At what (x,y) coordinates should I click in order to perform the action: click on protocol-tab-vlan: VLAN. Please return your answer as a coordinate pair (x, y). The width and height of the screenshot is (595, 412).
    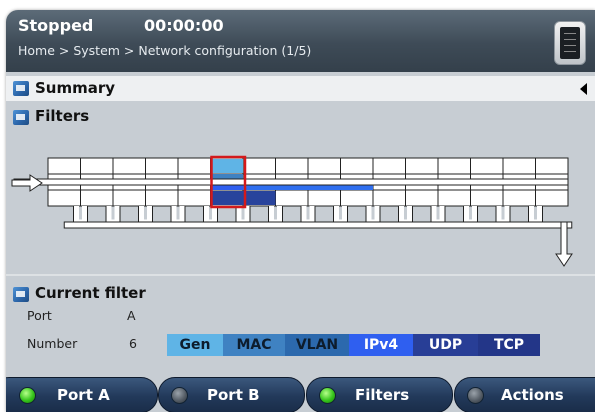
    Looking at the image, I should click on (317, 345).